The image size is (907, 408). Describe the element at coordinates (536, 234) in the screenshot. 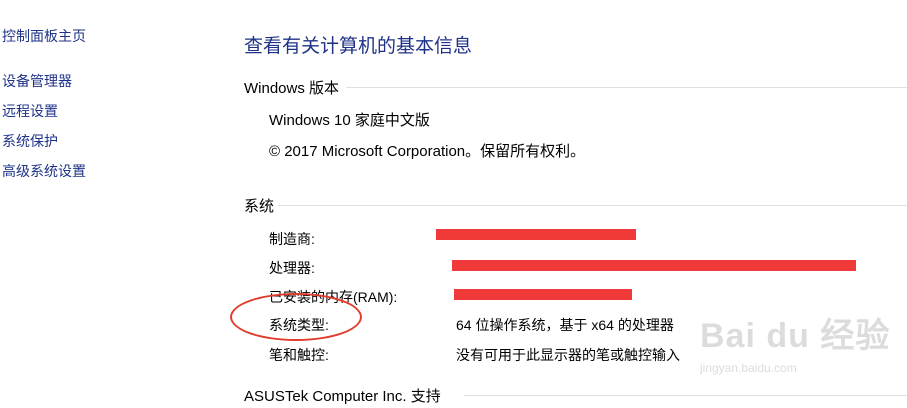

I see `manufacturer-redaction` at that location.